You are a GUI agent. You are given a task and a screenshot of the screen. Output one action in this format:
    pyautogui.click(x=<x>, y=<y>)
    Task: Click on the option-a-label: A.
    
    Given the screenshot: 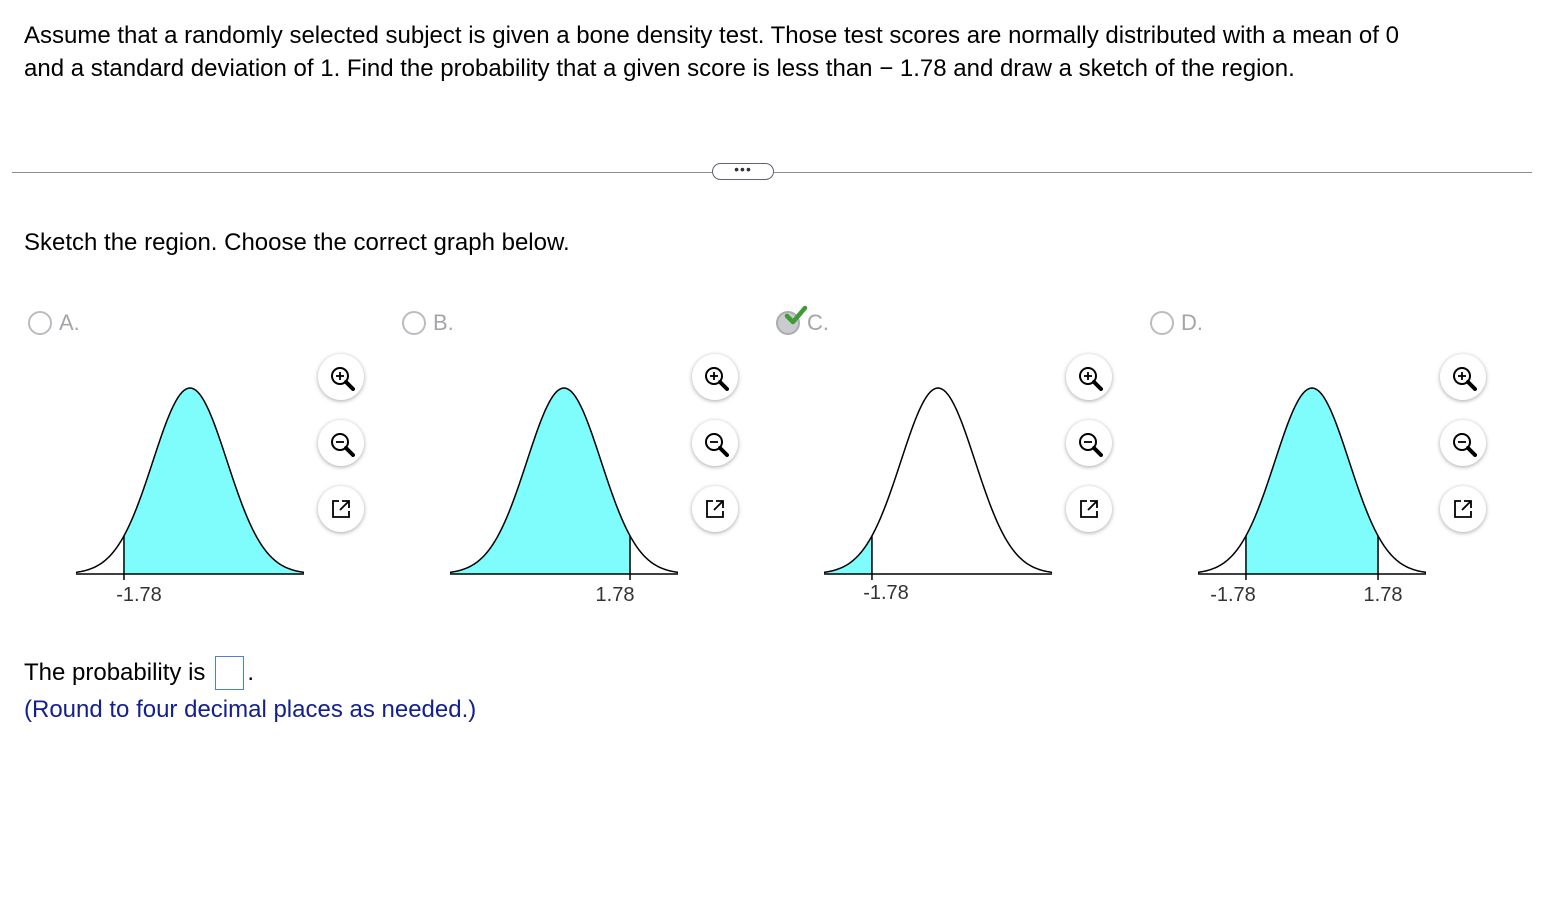 What is the action you would take?
    pyautogui.click(x=69, y=322)
    